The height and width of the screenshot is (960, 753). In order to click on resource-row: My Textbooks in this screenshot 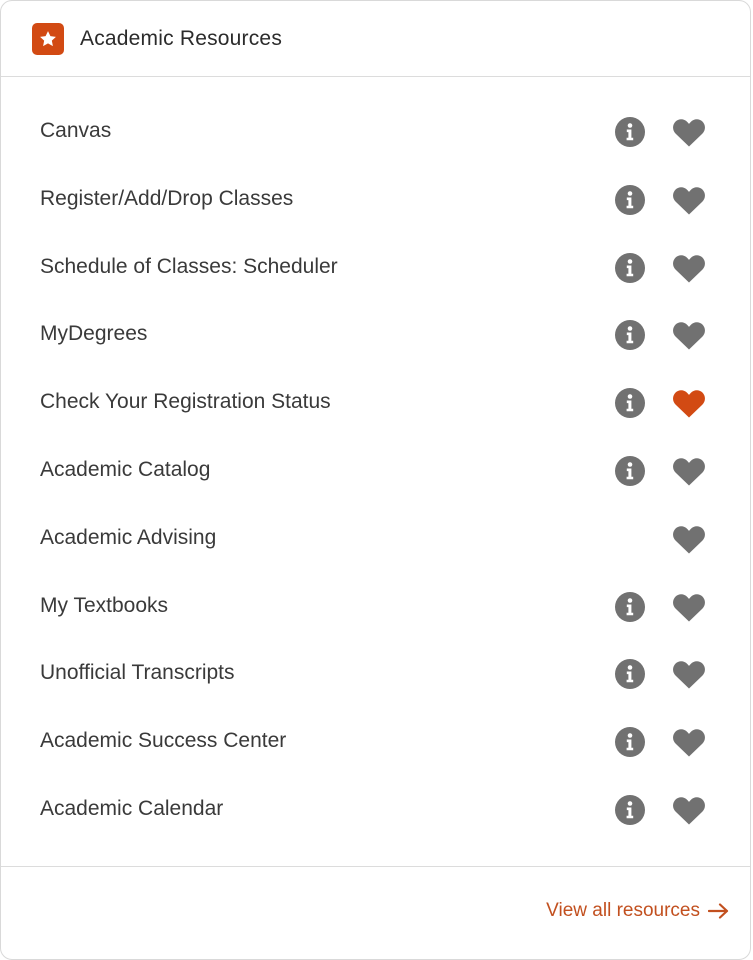, I will do `click(375, 608)`.